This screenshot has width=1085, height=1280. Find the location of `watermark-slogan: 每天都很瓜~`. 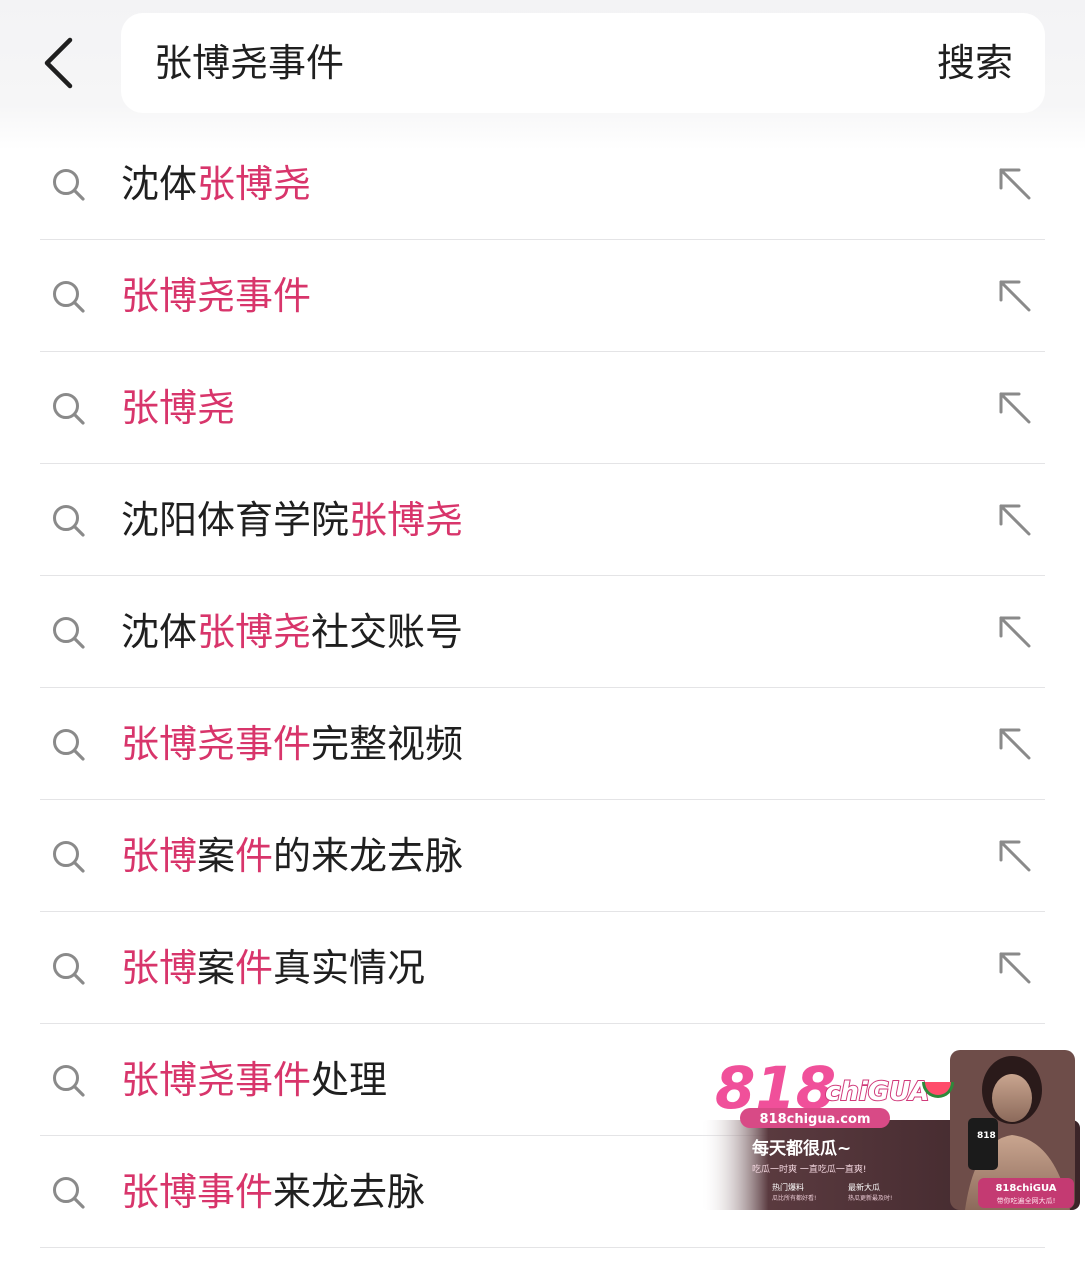

watermark-slogan: 每天都很瓜~ is located at coordinates (801, 1148).